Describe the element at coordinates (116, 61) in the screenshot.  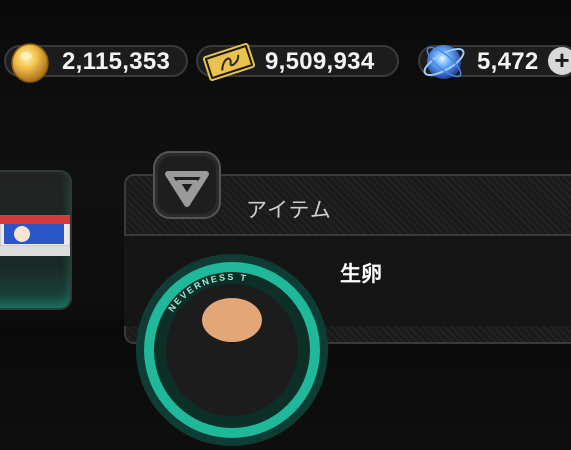
I see `gold-amount: 2,115,353` at that location.